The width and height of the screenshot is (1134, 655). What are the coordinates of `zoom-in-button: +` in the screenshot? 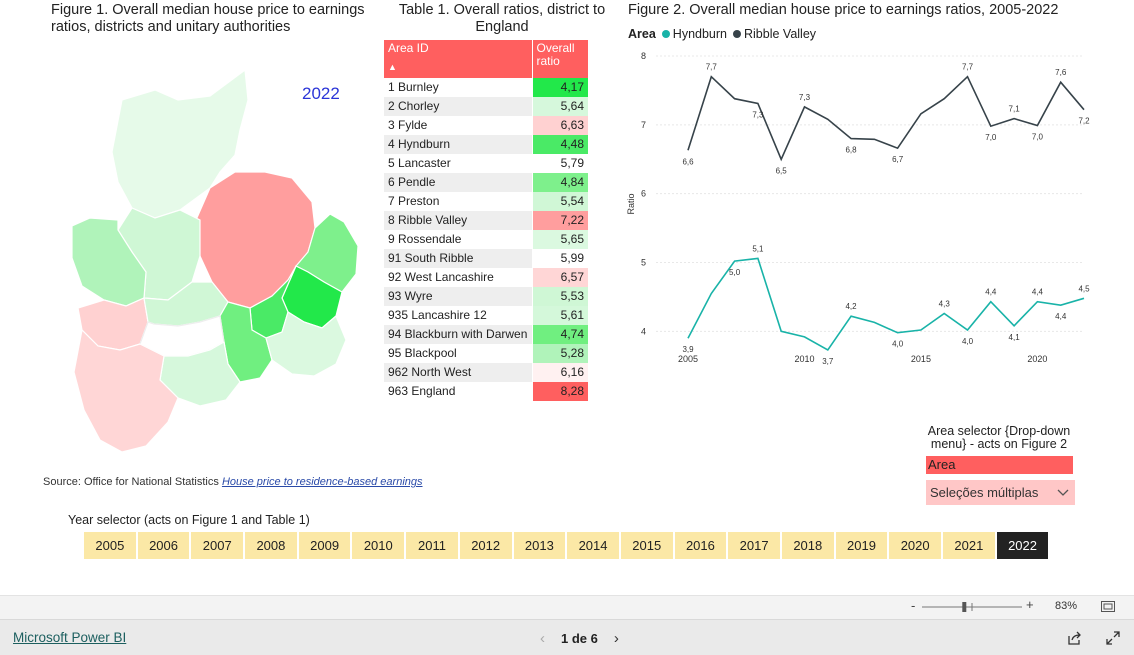 It's located at (1030, 604).